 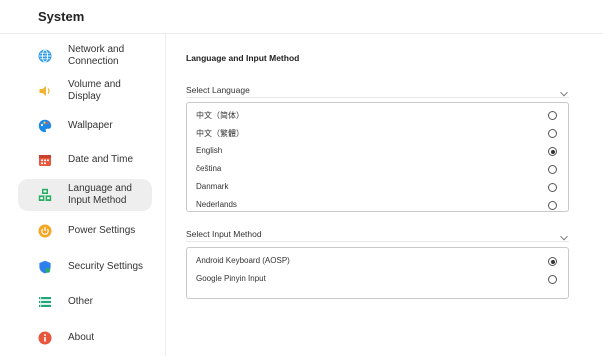 What do you see at coordinates (106, 266) in the screenshot?
I see `sidebar-item-label: Security Settings` at bounding box center [106, 266].